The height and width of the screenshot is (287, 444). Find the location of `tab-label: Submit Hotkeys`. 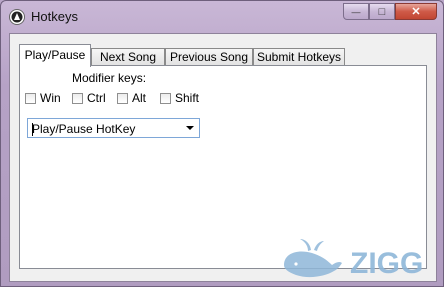

tab-label: Submit Hotkeys is located at coordinates (299, 57).